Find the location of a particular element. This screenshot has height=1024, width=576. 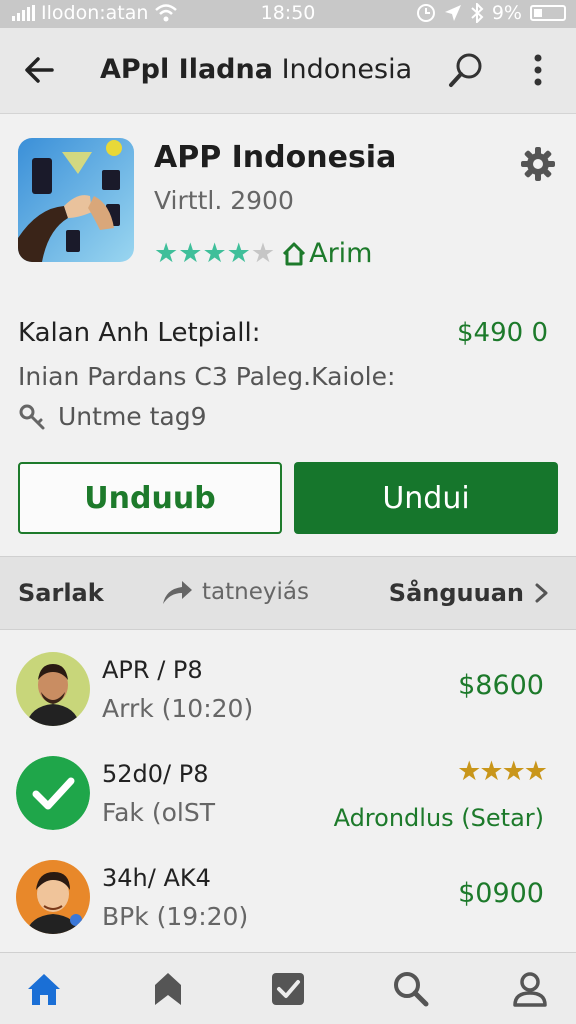

app-bar: APpl Iladna Indonesia is located at coordinates (288, 71).